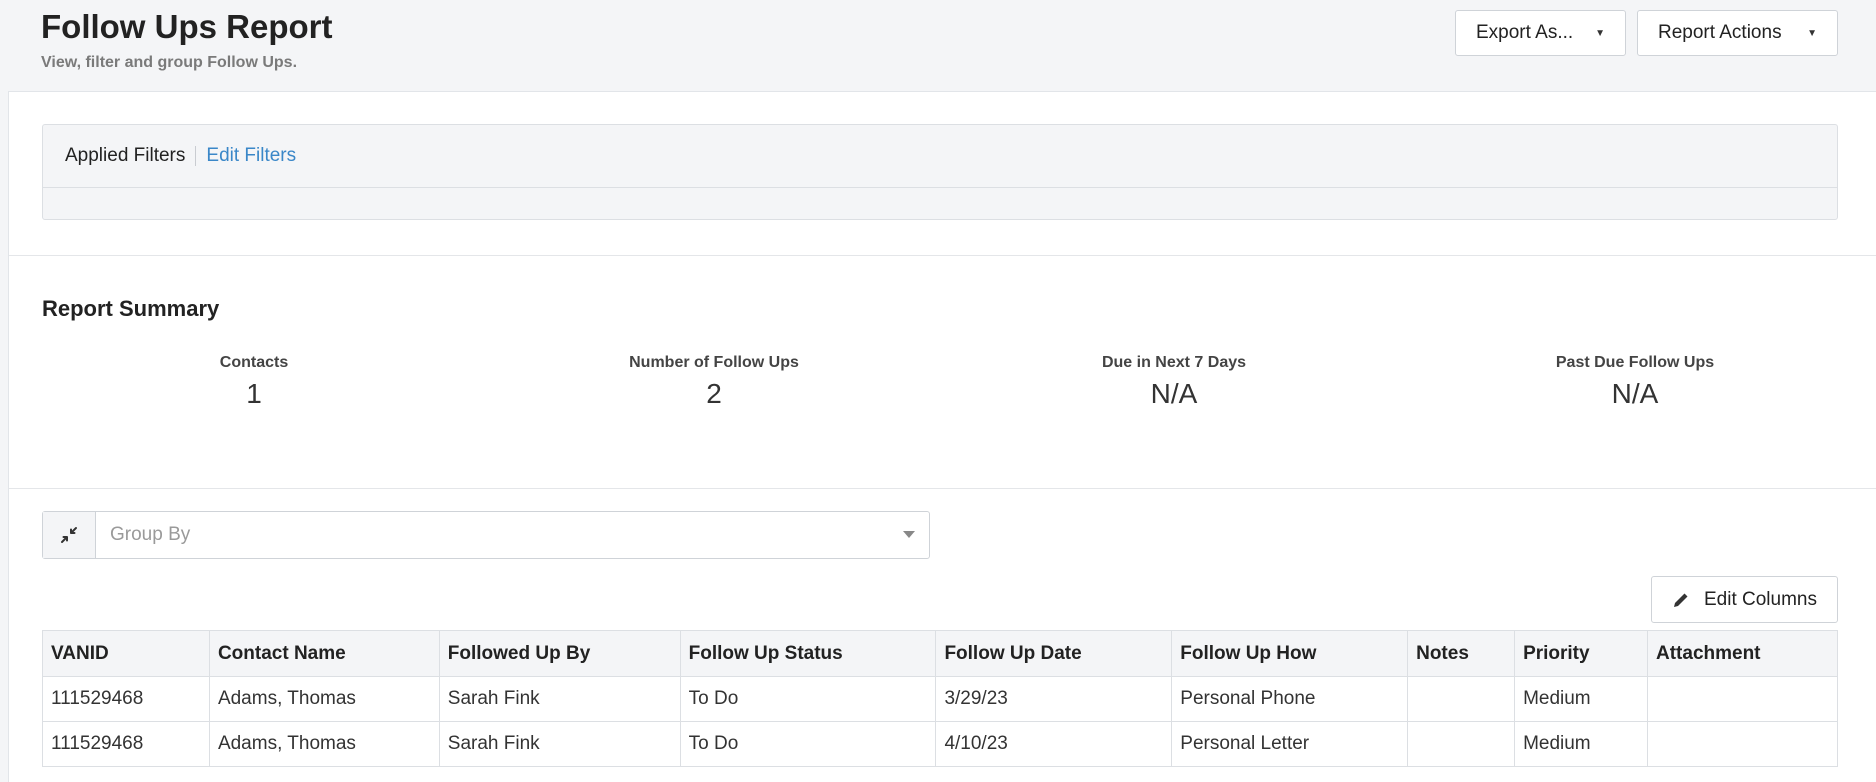 This screenshot has width=1876, height=782. I want to click on stat-label: Due in Next 7 Days, so click(1174, 362).